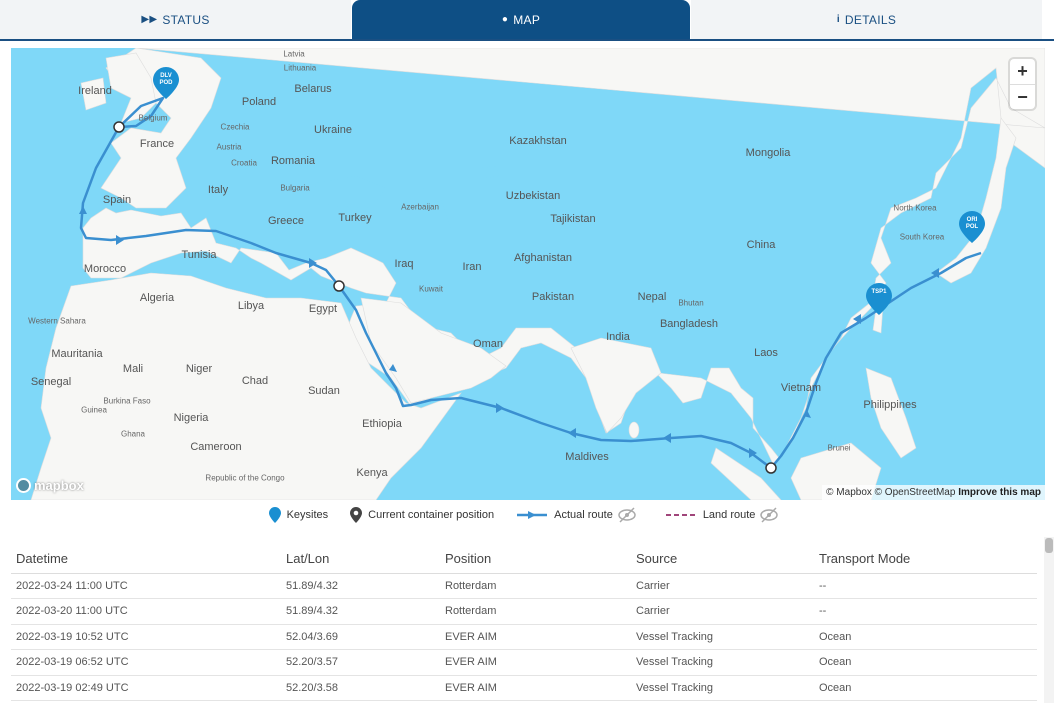  I want to click on legend-actual-route: Actual route, so click(579, 515).